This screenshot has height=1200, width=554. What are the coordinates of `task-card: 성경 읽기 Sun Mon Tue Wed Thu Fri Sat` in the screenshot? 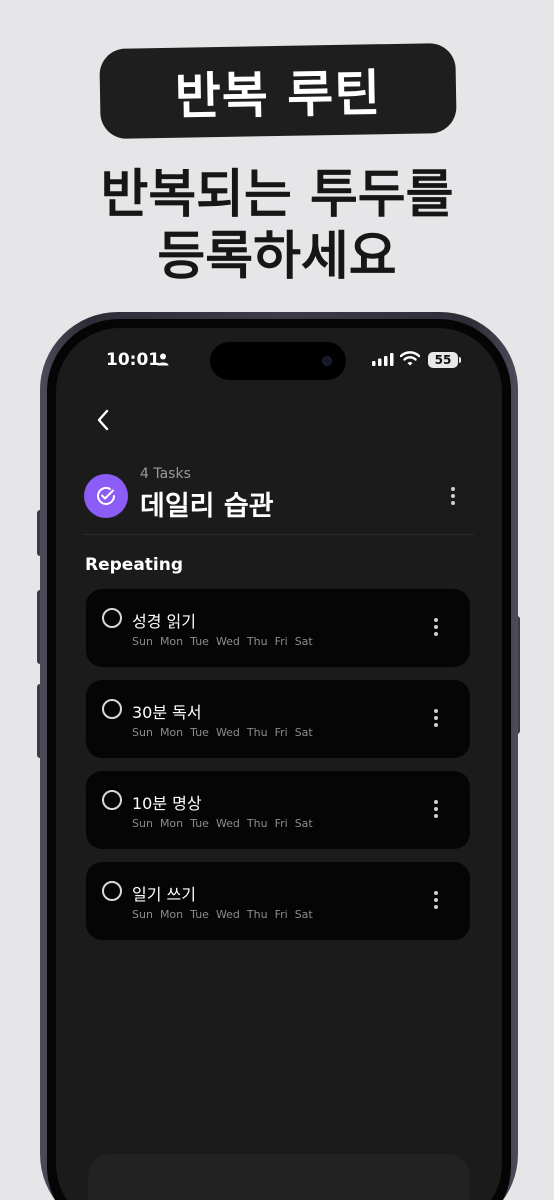 It's located at (278, 628).